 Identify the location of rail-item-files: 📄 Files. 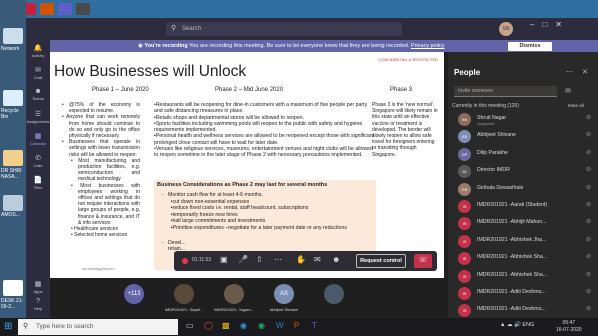
(38, 183).